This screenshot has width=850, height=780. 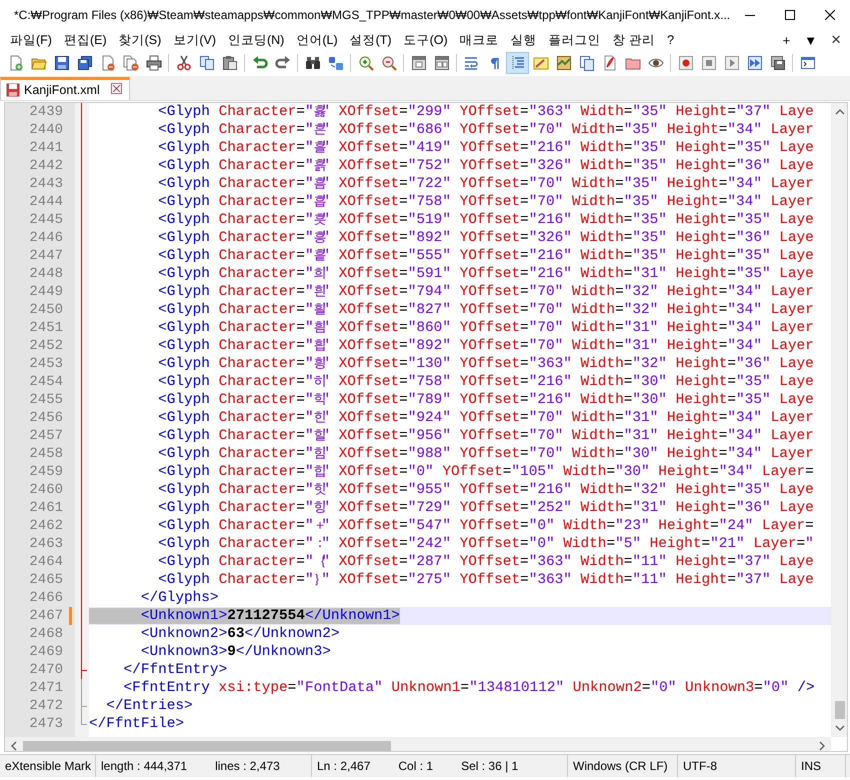 What do you see at coordinates (46, 454) in the screenshot?
I see `line-number: 2458` at bounding box center [46, 454].